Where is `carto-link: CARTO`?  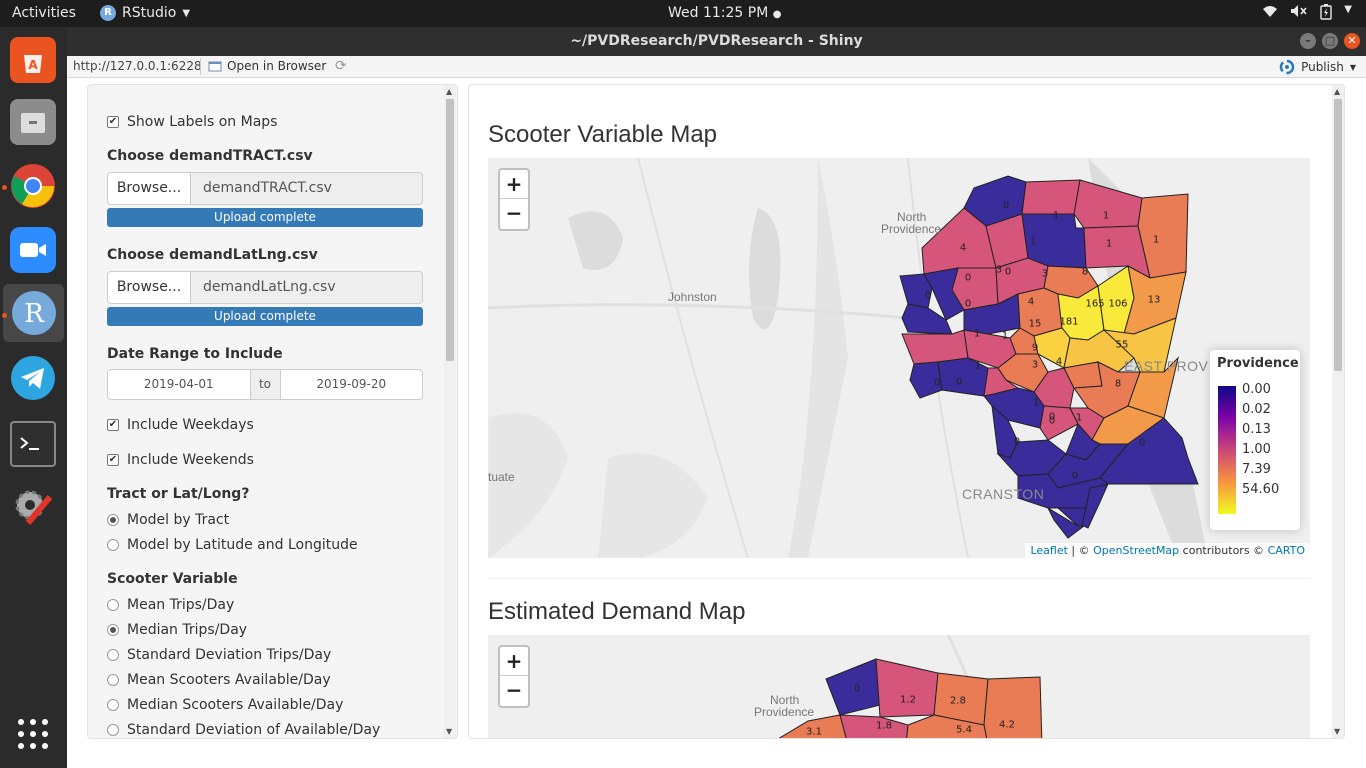
carto-link: CARTO is located at coordinates (1286, 550).